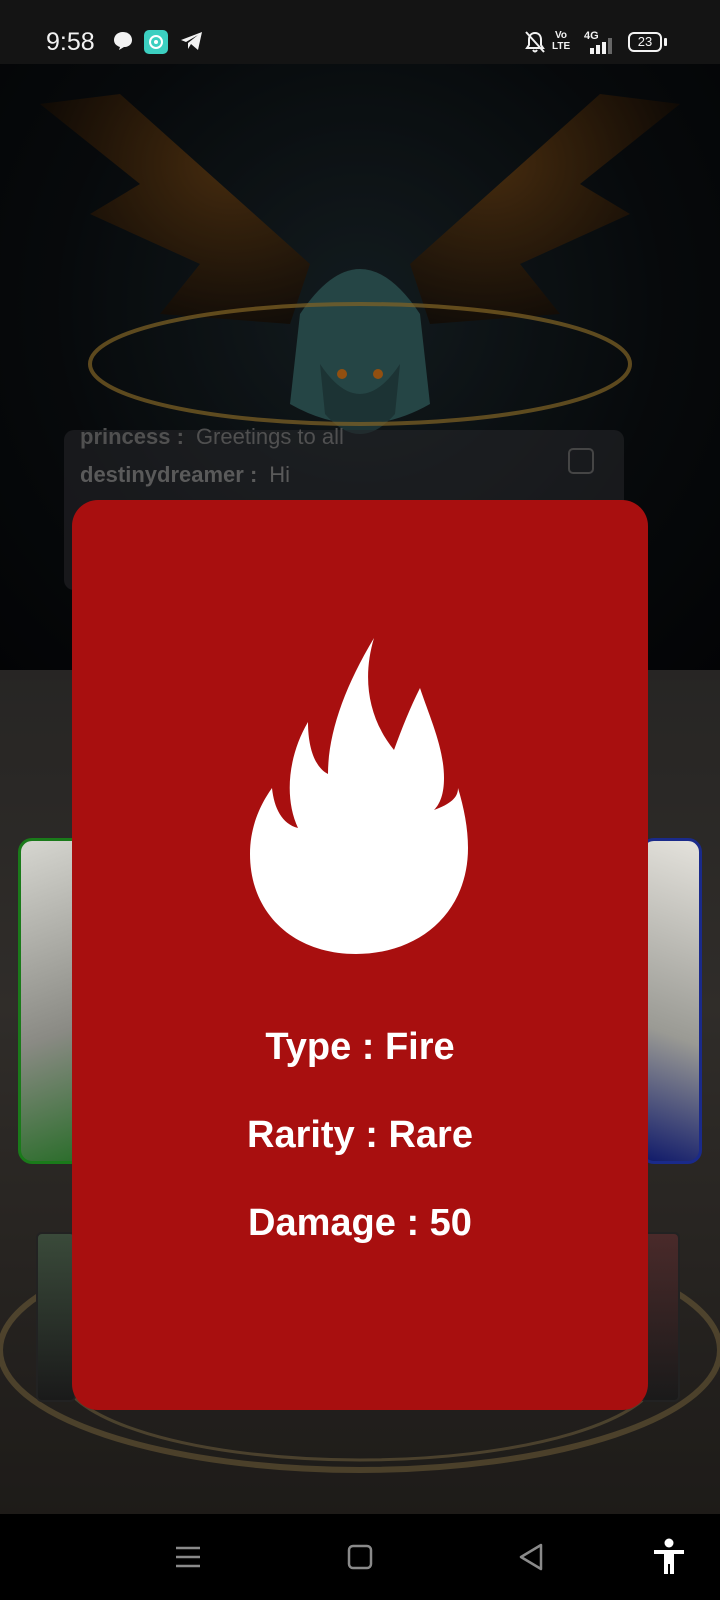 Image resolution: width=720 pixels, height=1600 pixels. I want to click on menu-icon, so click(188, 1557).